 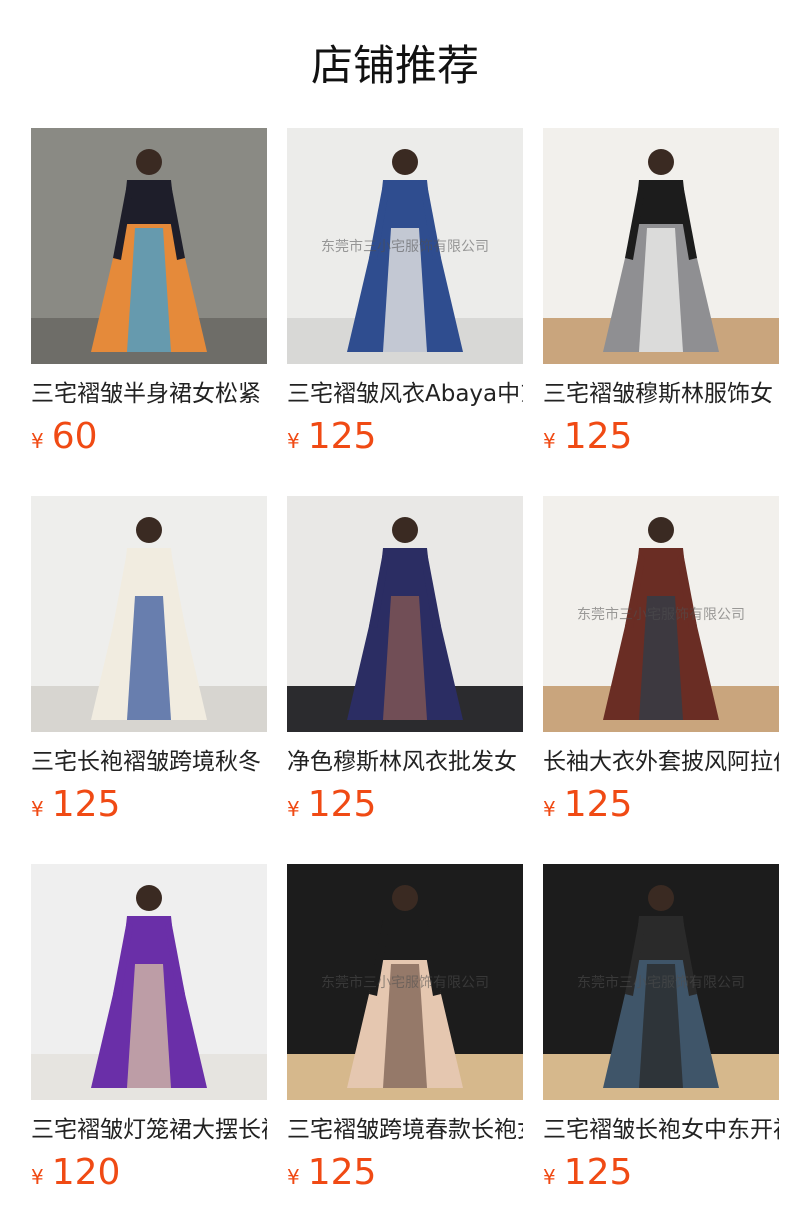 I want to click on product-card: 三宅褶皱半身裙女松紧 ¥ 60, so click(x=149, y=304).